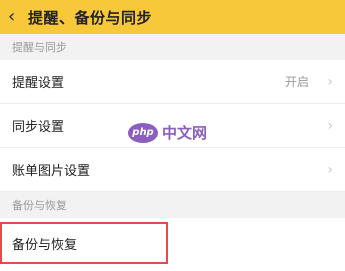 The width and height of the screenshot is (345, 271). Describe the element at coordinates (172, 17) in the screenshot. I see `app-header: ‹ 提醒、备份与同步` at that location.